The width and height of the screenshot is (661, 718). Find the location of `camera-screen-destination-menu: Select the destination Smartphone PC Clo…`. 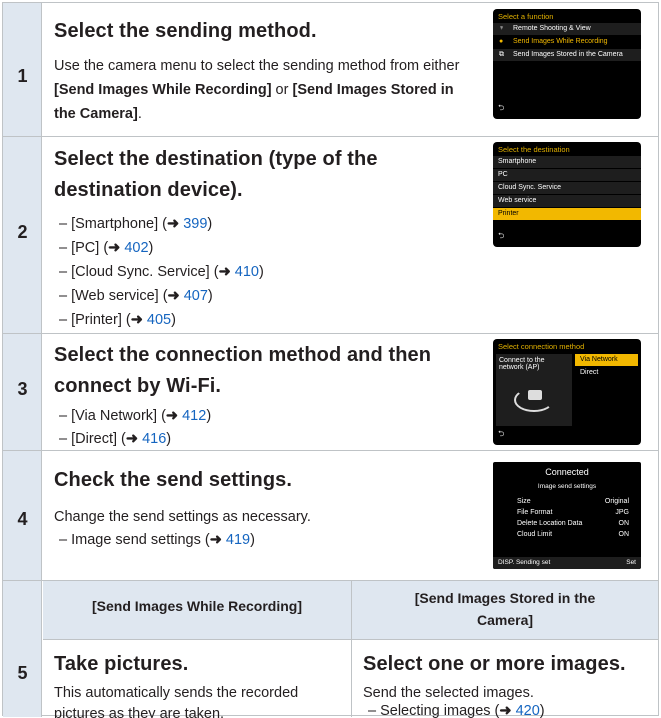

camera-screen-destination-menu: Select the destination Smartphone PC Clo… is located at coordinates (567, 194).